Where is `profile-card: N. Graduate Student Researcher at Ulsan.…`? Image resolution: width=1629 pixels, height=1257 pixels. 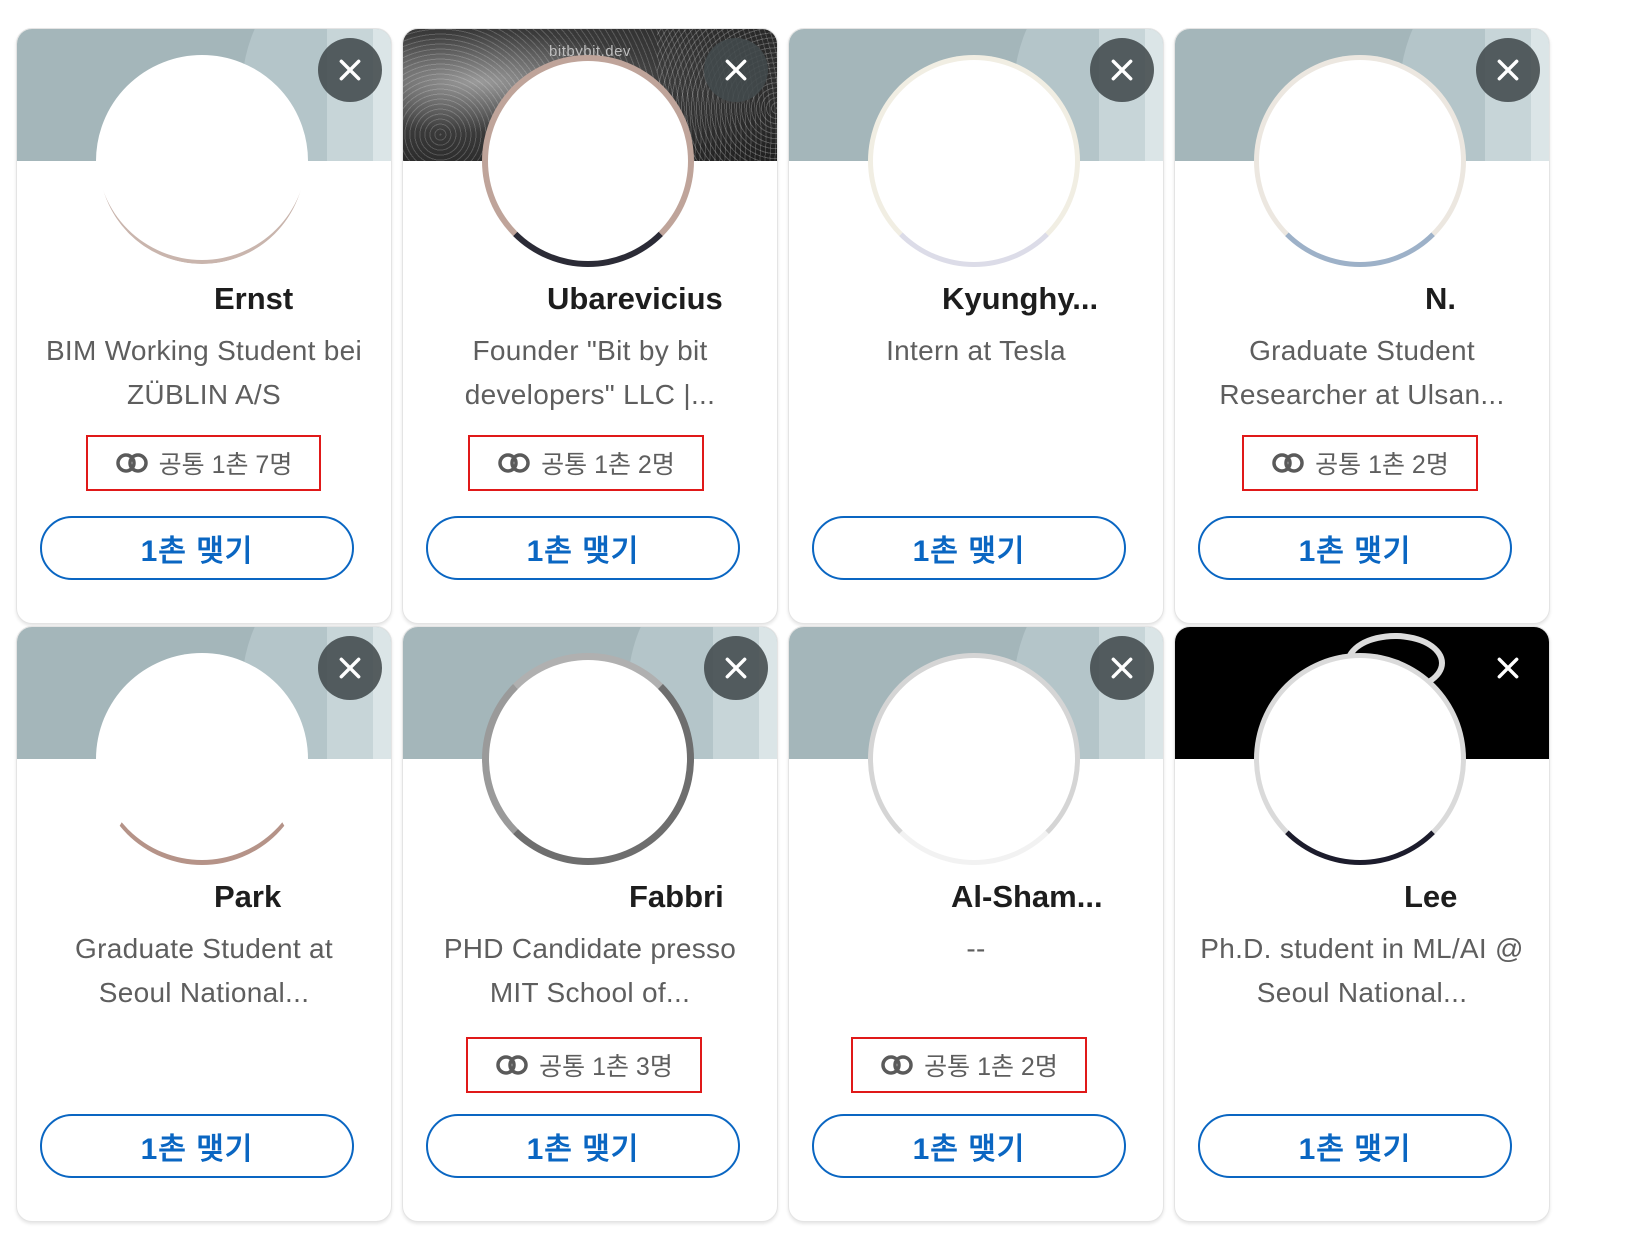 profile-card: N. Graduate Student Researcher at Ulsan.… is located at coordinates (1362, 326).